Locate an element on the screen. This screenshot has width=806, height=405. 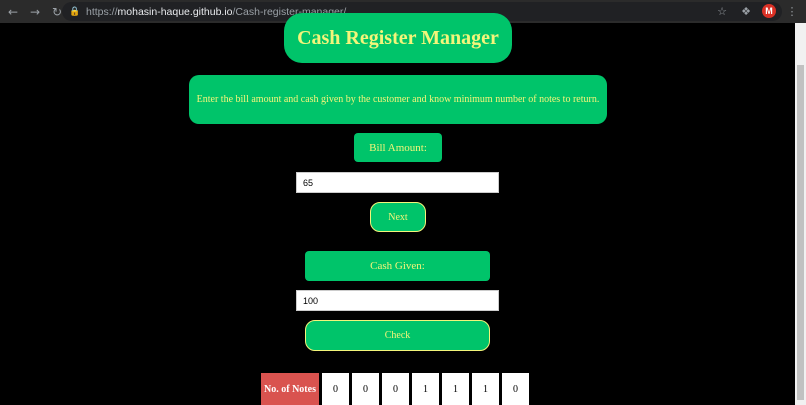
back-arrow-icon: ← is located at coordinates (13, 12).